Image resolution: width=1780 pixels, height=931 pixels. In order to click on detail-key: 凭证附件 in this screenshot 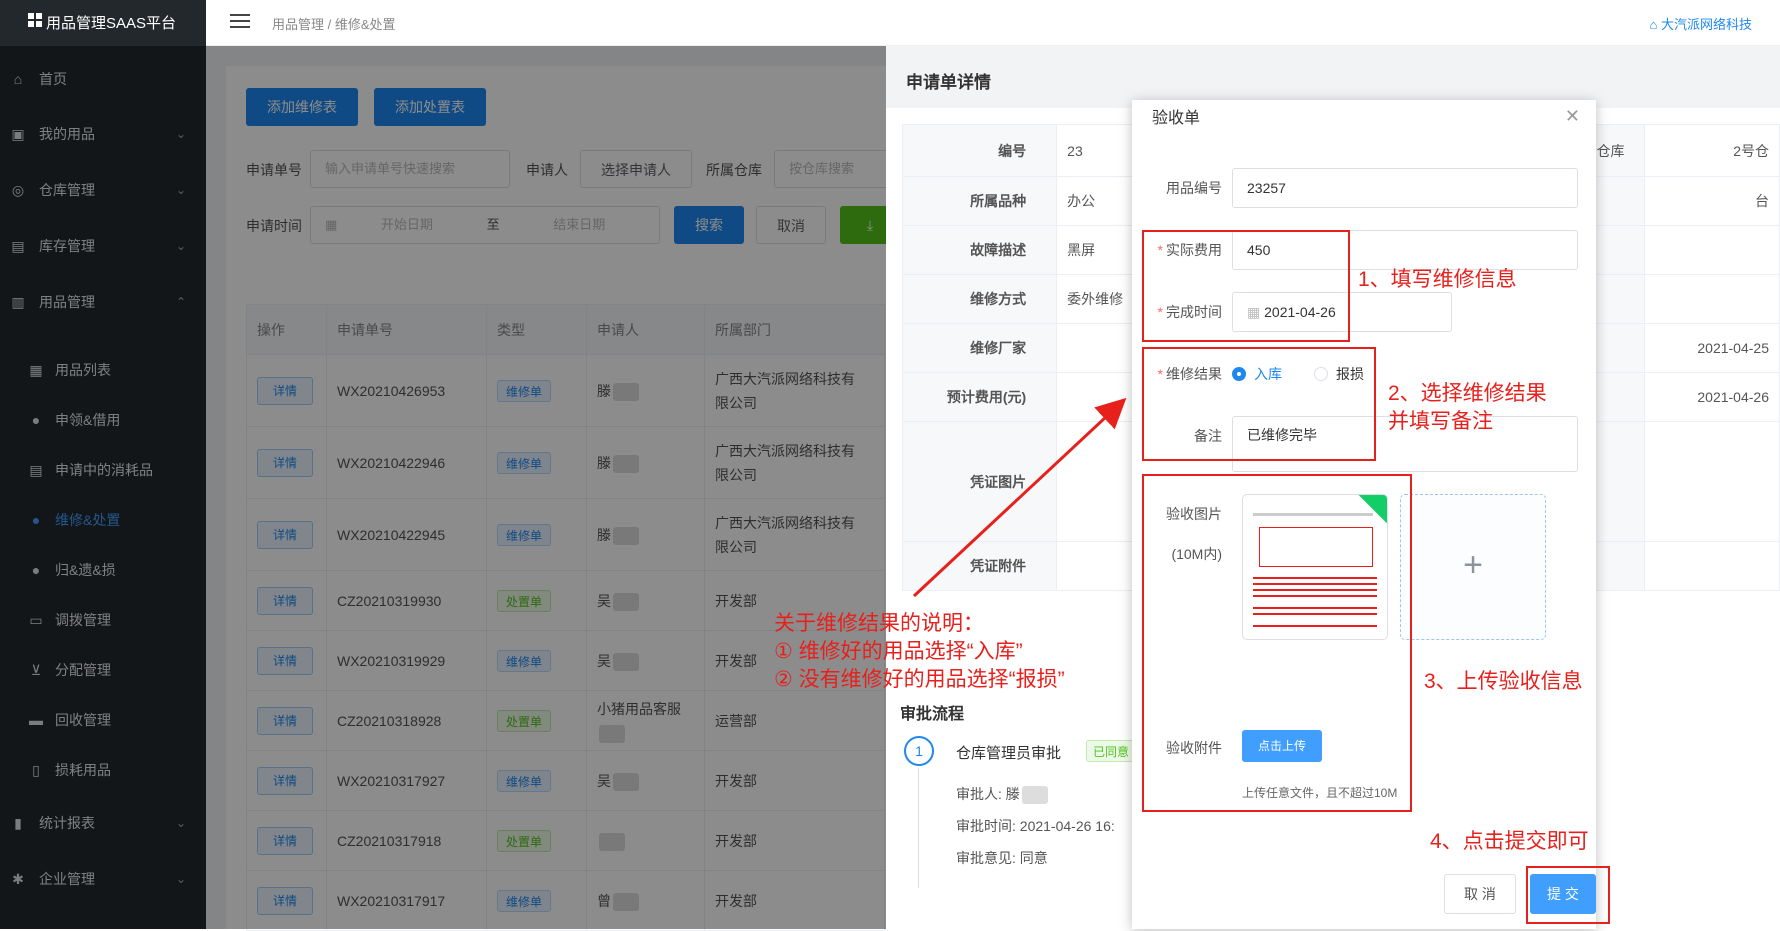, I will do `click(979, 566)`.